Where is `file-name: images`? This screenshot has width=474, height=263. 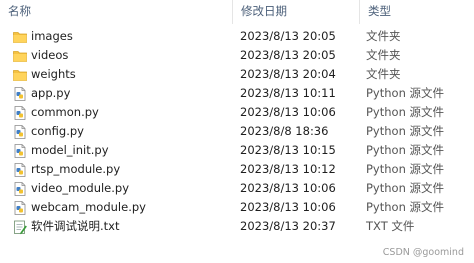
file-name: images is located at coordinates (52, 36).